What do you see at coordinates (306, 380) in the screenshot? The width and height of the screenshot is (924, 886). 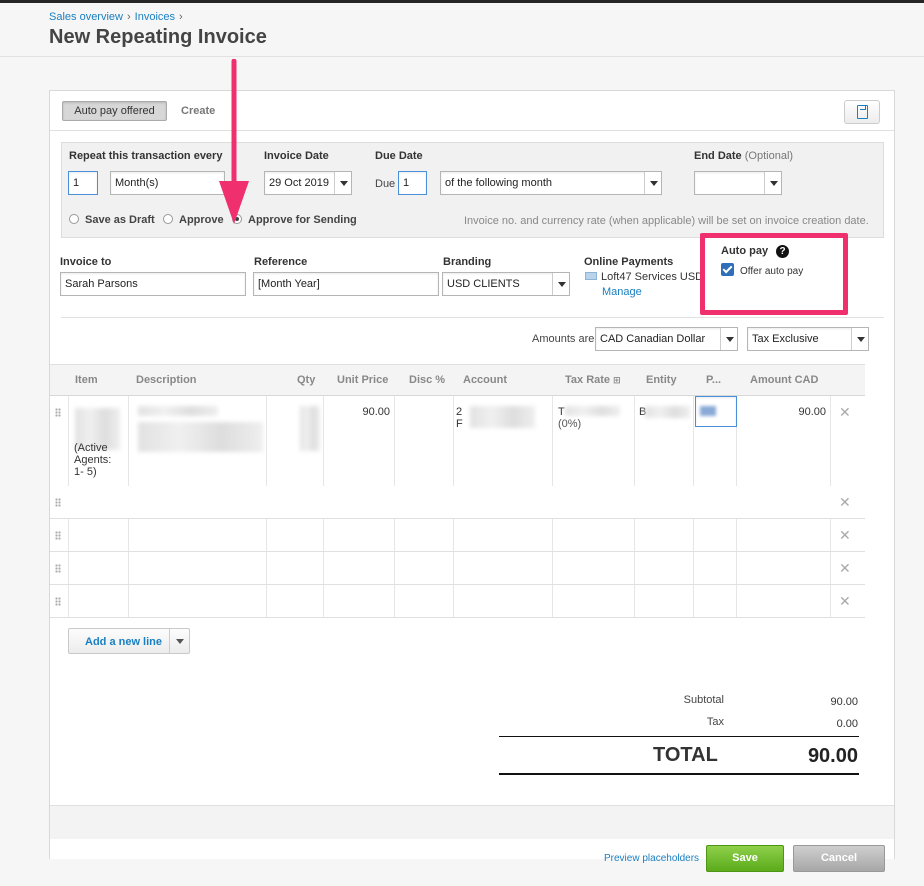 I see `column-qty: Qty` at bounding box center [306, 380].